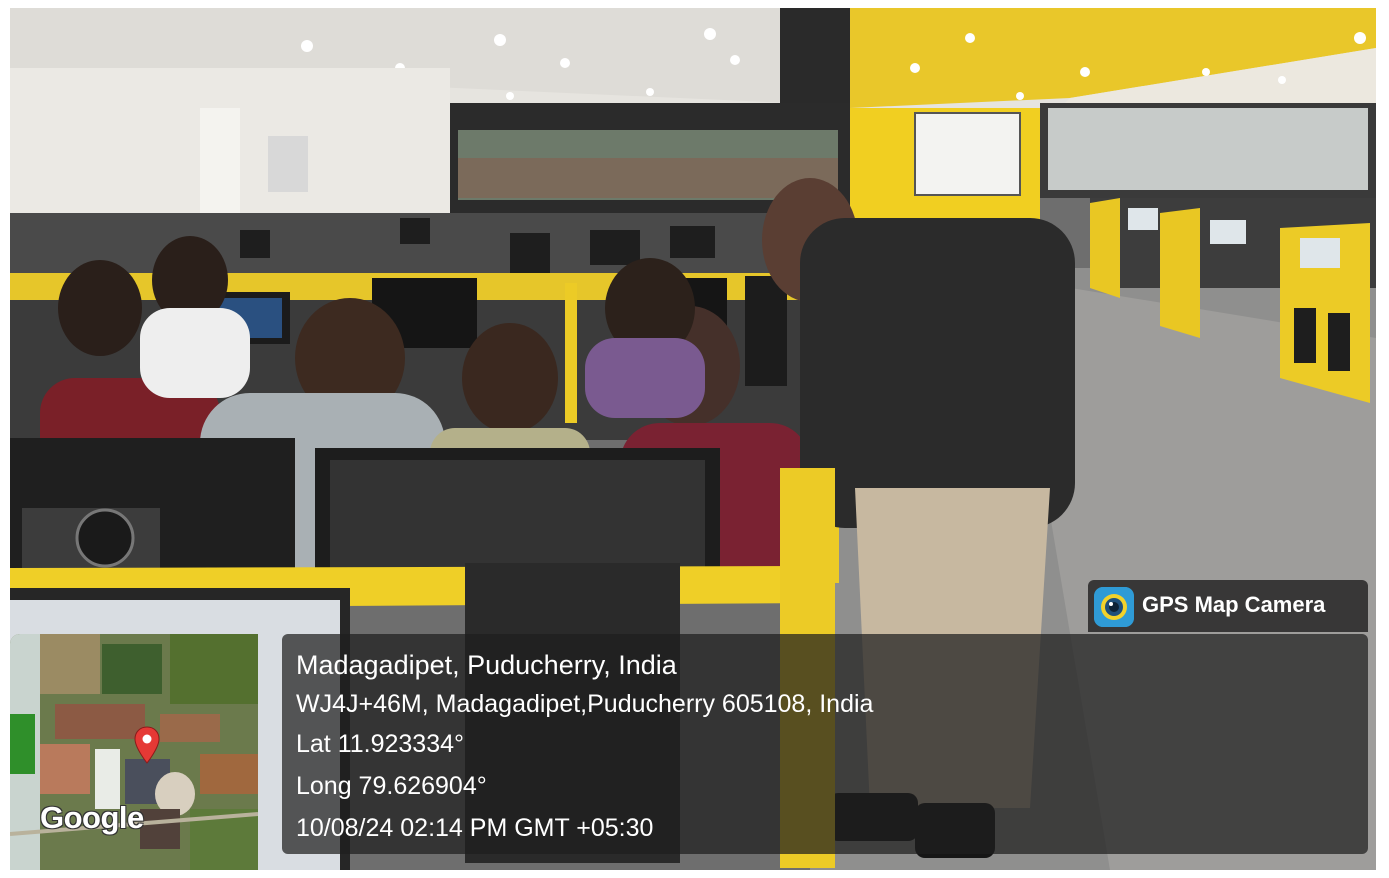  What do you see at coordinates (475, 828) in the screenshot?
I see `timestamp-line: 10/08/24 02:14 PM GMT +05:30` at bounding box center [475, 828].